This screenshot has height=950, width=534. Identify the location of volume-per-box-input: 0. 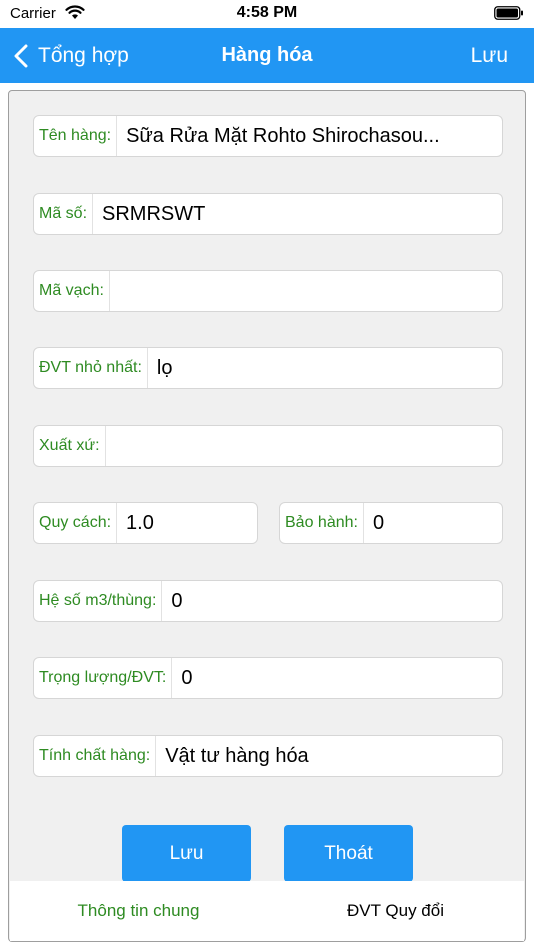
(332, 601).